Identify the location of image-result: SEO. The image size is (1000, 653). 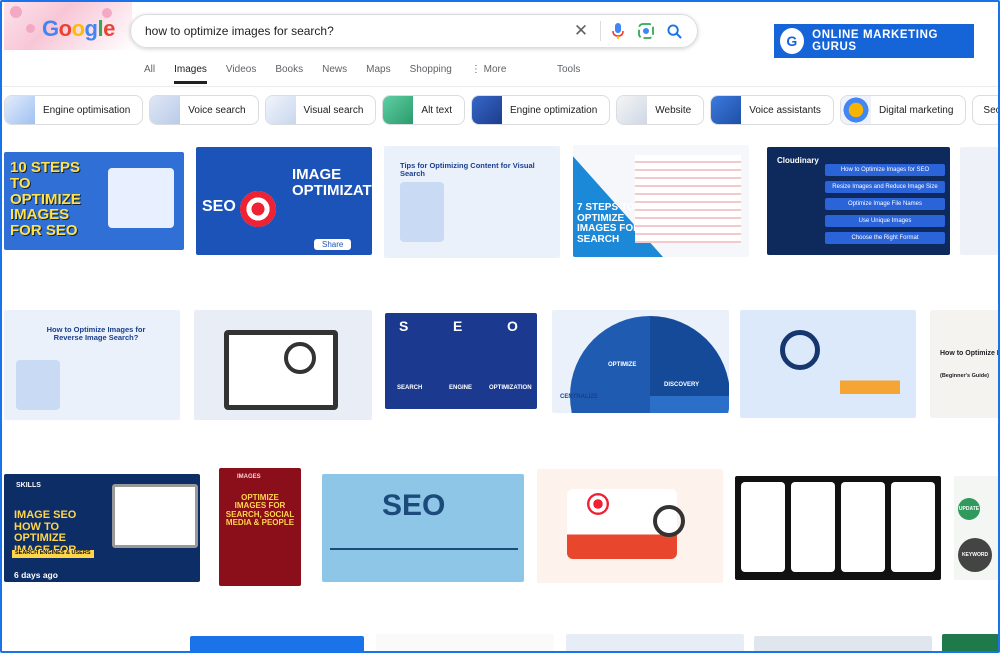
(423, 528).